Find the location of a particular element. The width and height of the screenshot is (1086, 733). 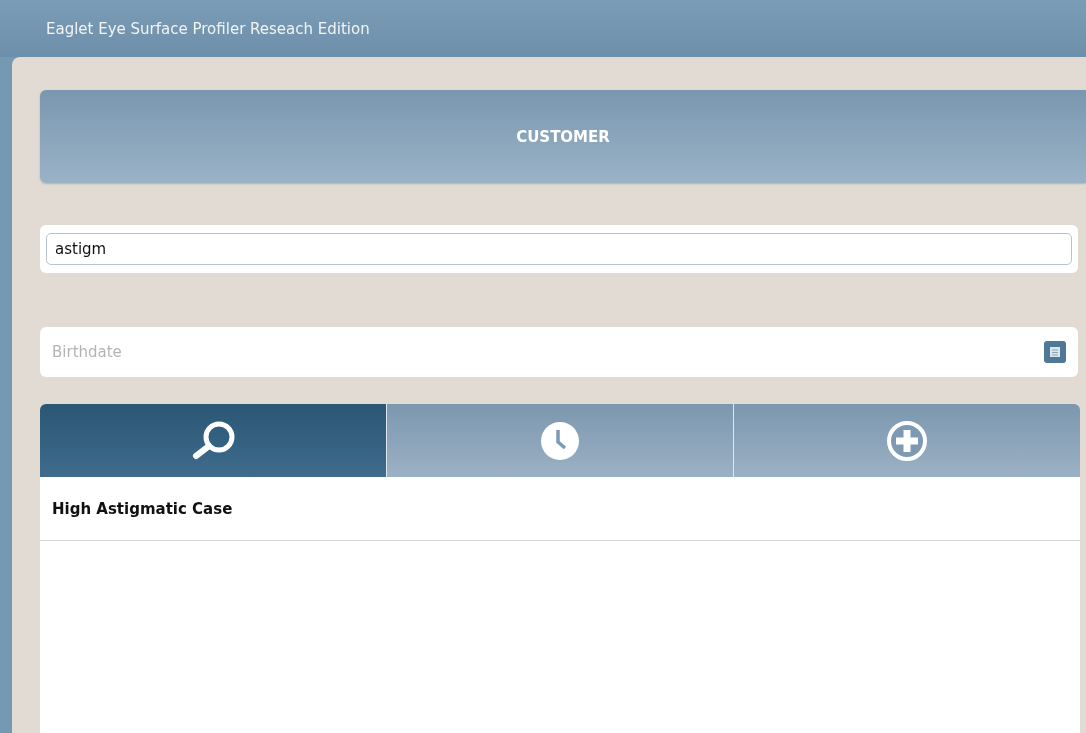

plus-icon is located at coordinates (907, 440).